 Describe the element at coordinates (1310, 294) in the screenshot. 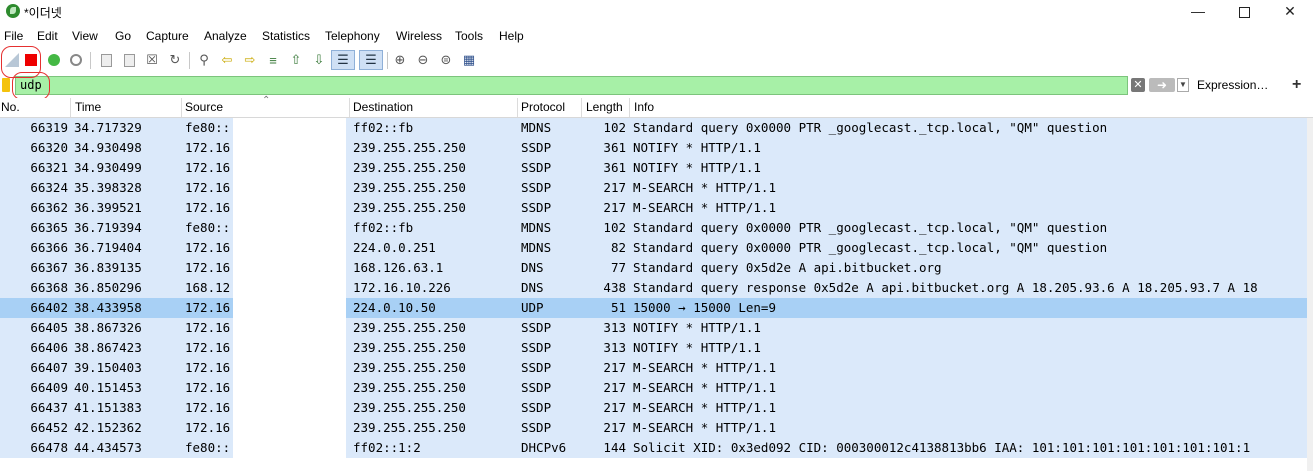

I see `vertical-scrollbar` at that location.